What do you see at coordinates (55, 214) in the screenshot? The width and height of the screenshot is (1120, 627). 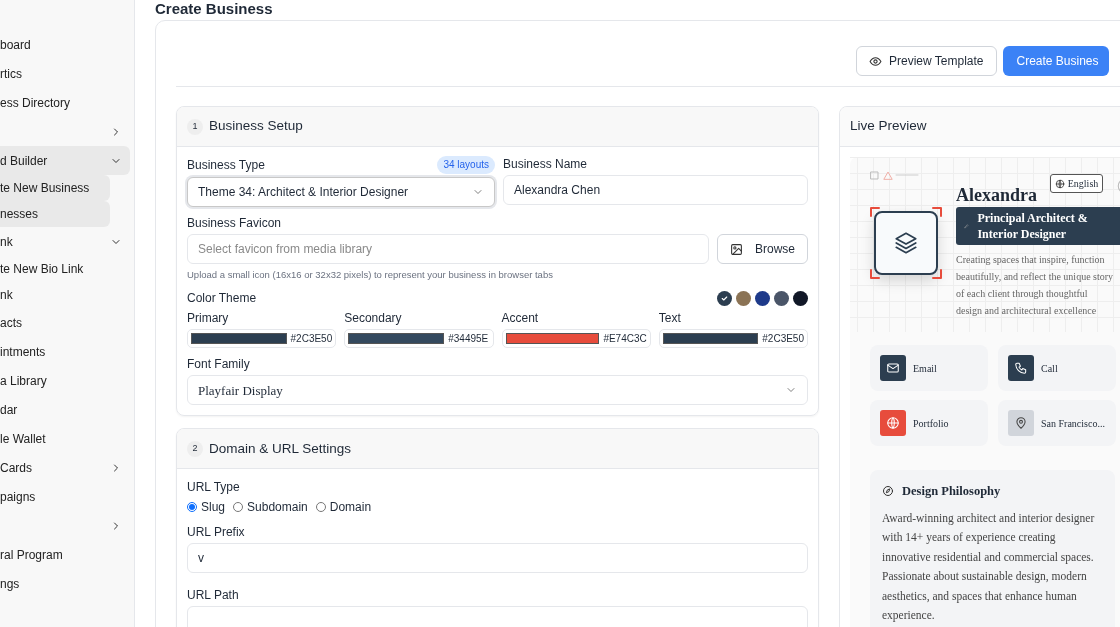 I see `sidebar-item: nesses` at bounding box center [55, 214].